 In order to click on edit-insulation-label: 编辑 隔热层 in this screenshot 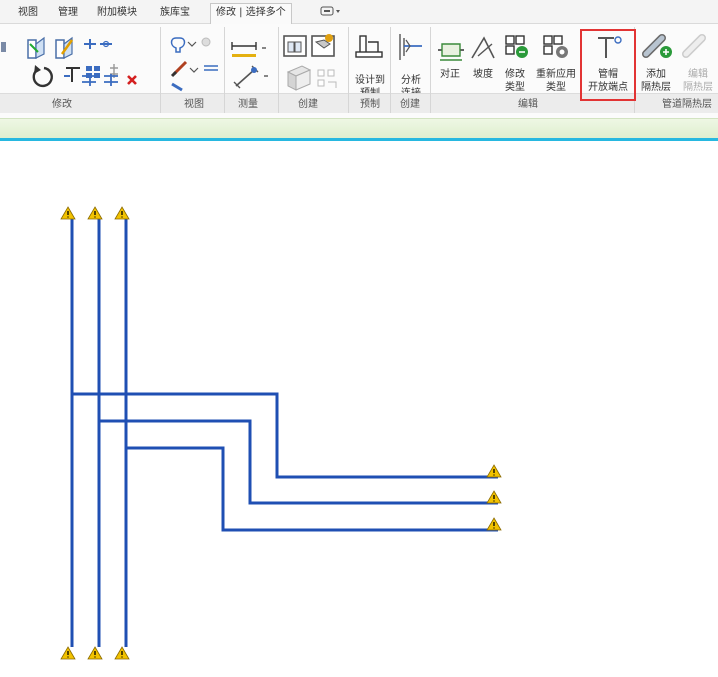, I will do `click(698, 81)`.